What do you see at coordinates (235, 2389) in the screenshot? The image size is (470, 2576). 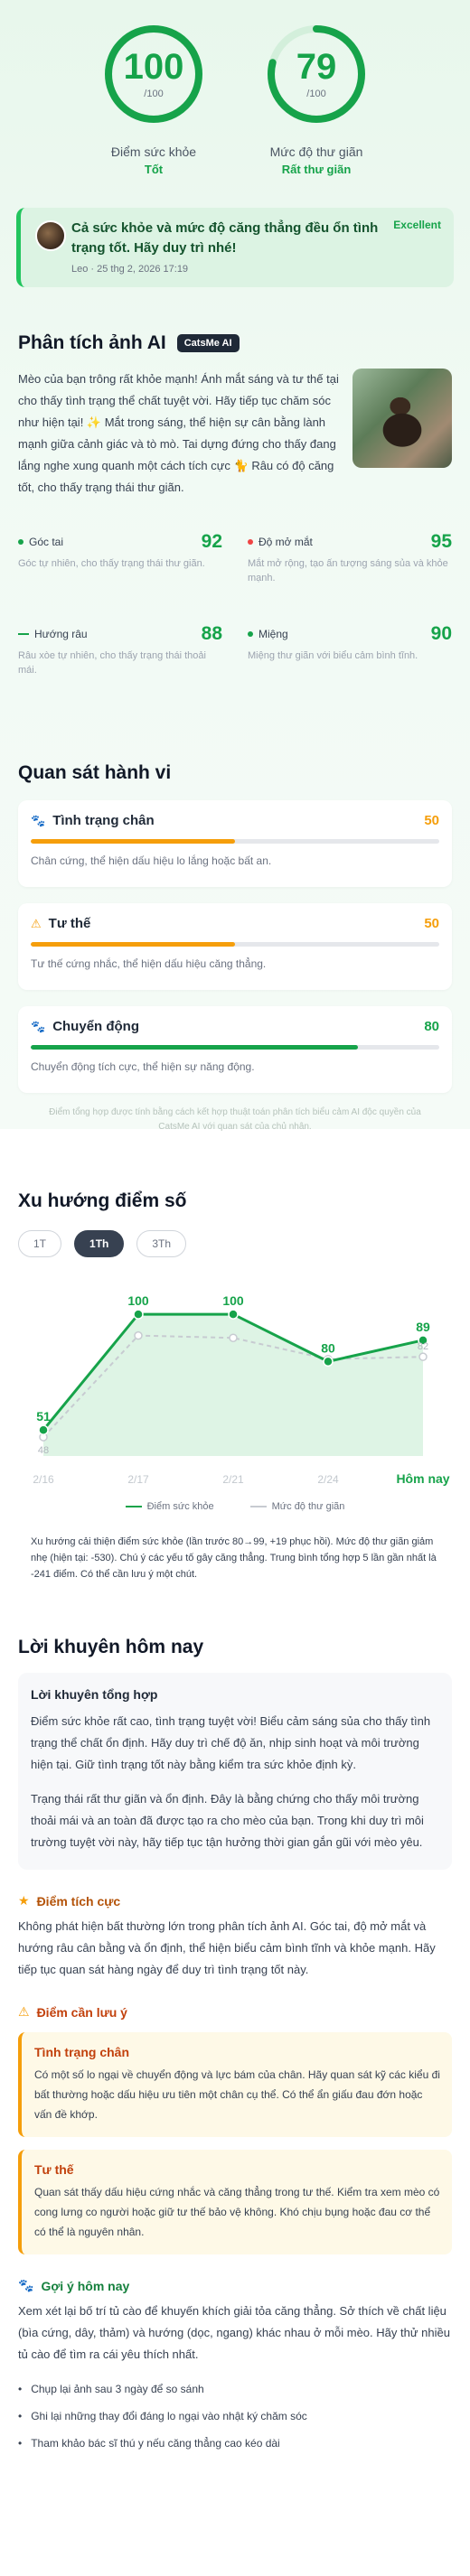 I see `list-item: Chụp lại ảnh sau 3 ngày để so sánh` at bounding box center [235, 2389].